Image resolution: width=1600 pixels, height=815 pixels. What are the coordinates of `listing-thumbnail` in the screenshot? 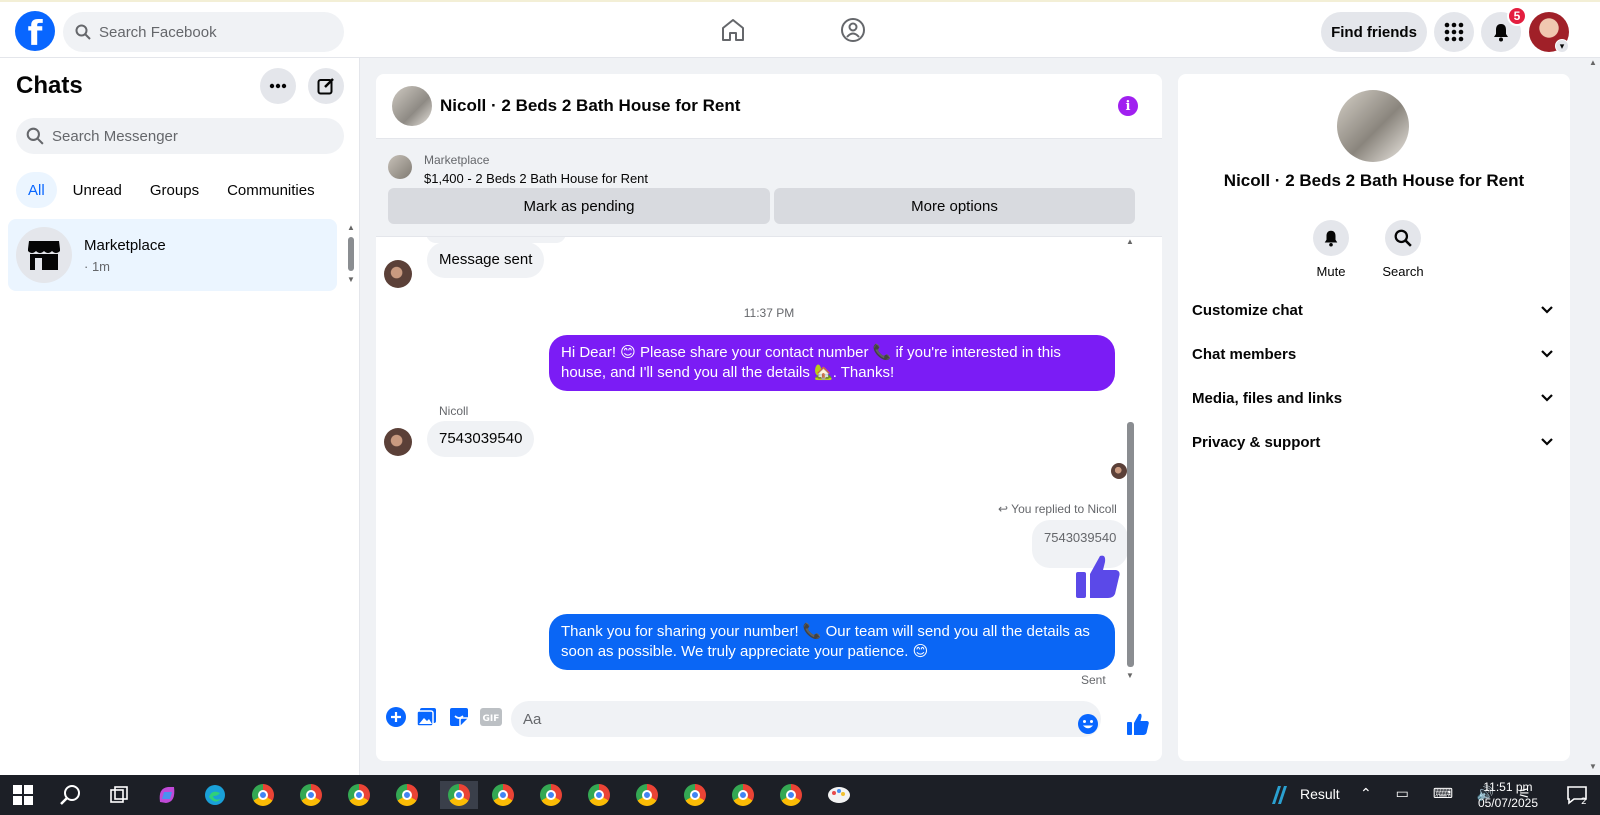 It's located at (400, 167).